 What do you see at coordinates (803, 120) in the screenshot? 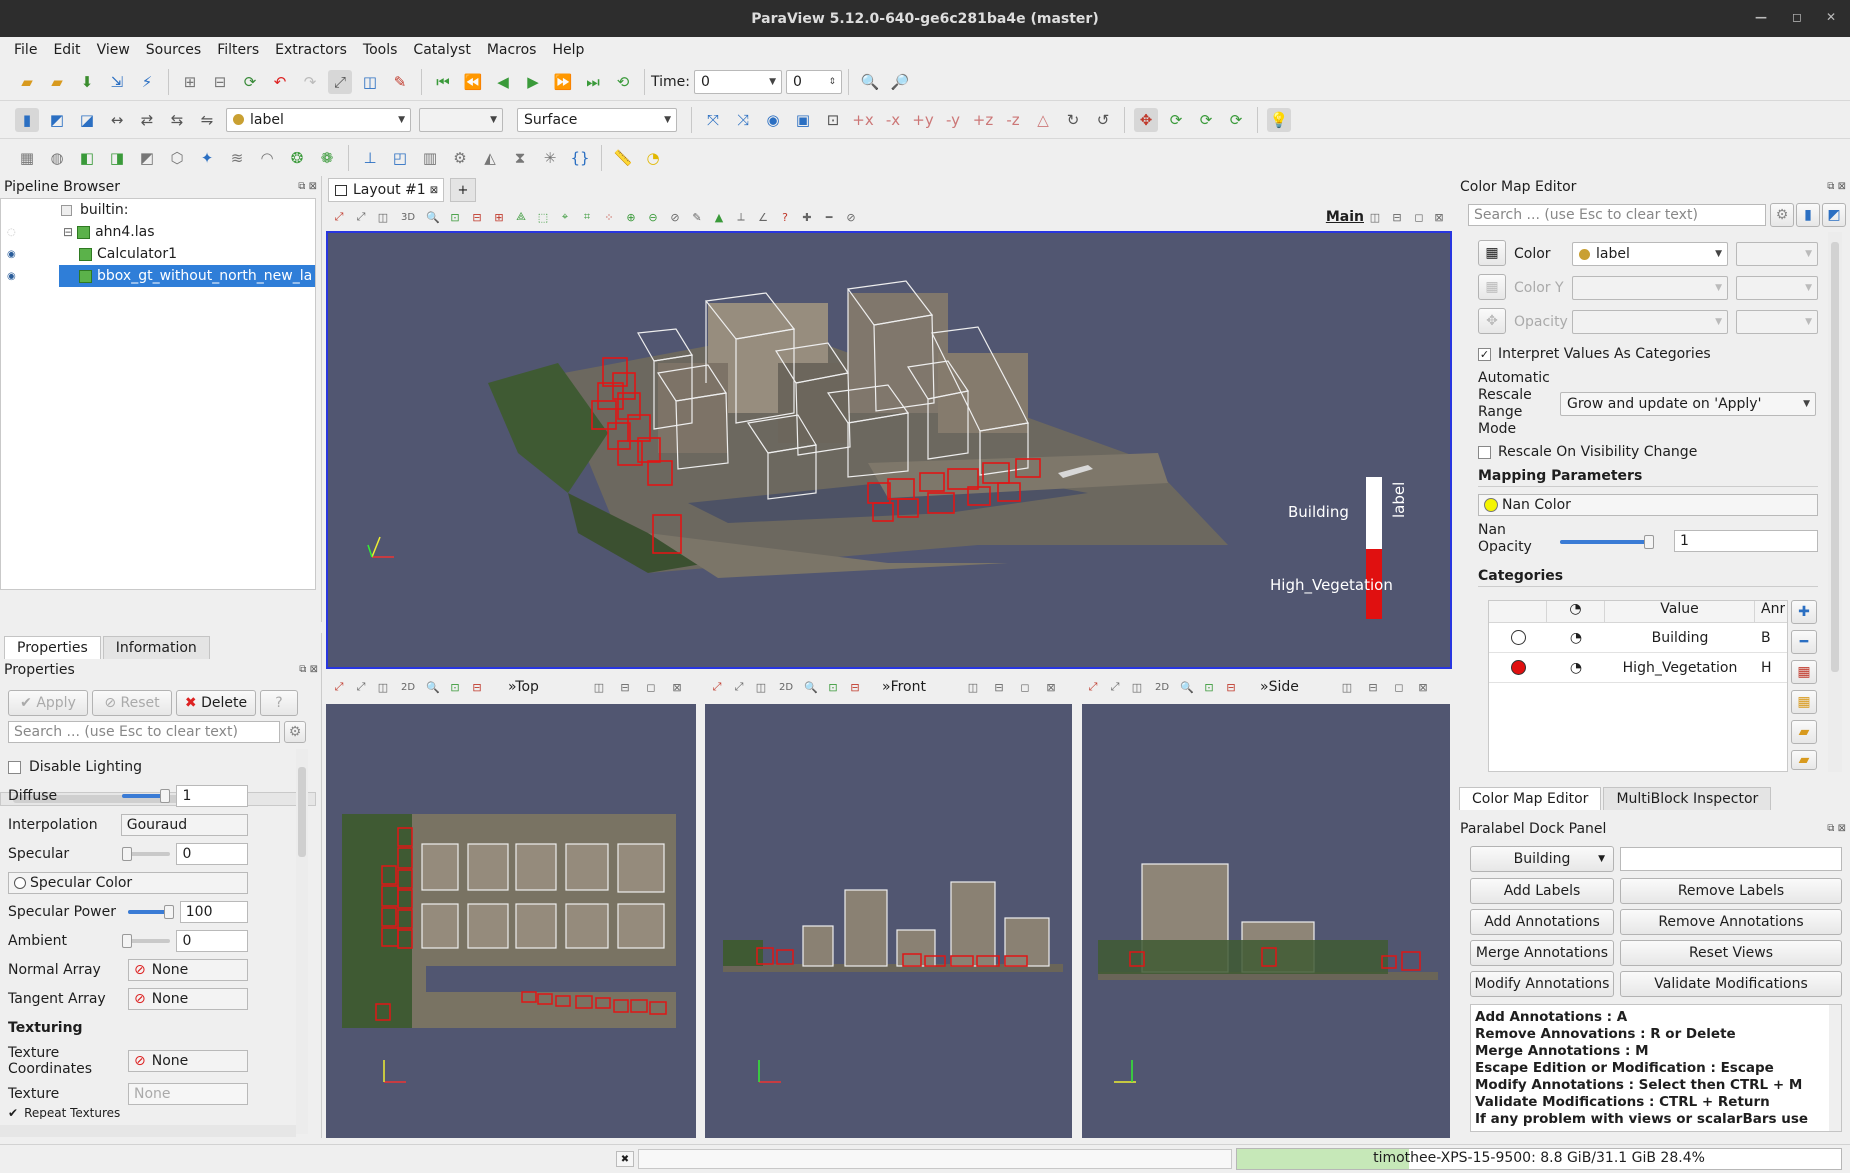
I see `zoom-box-icon: ▣` at bounding box center [803, 120].